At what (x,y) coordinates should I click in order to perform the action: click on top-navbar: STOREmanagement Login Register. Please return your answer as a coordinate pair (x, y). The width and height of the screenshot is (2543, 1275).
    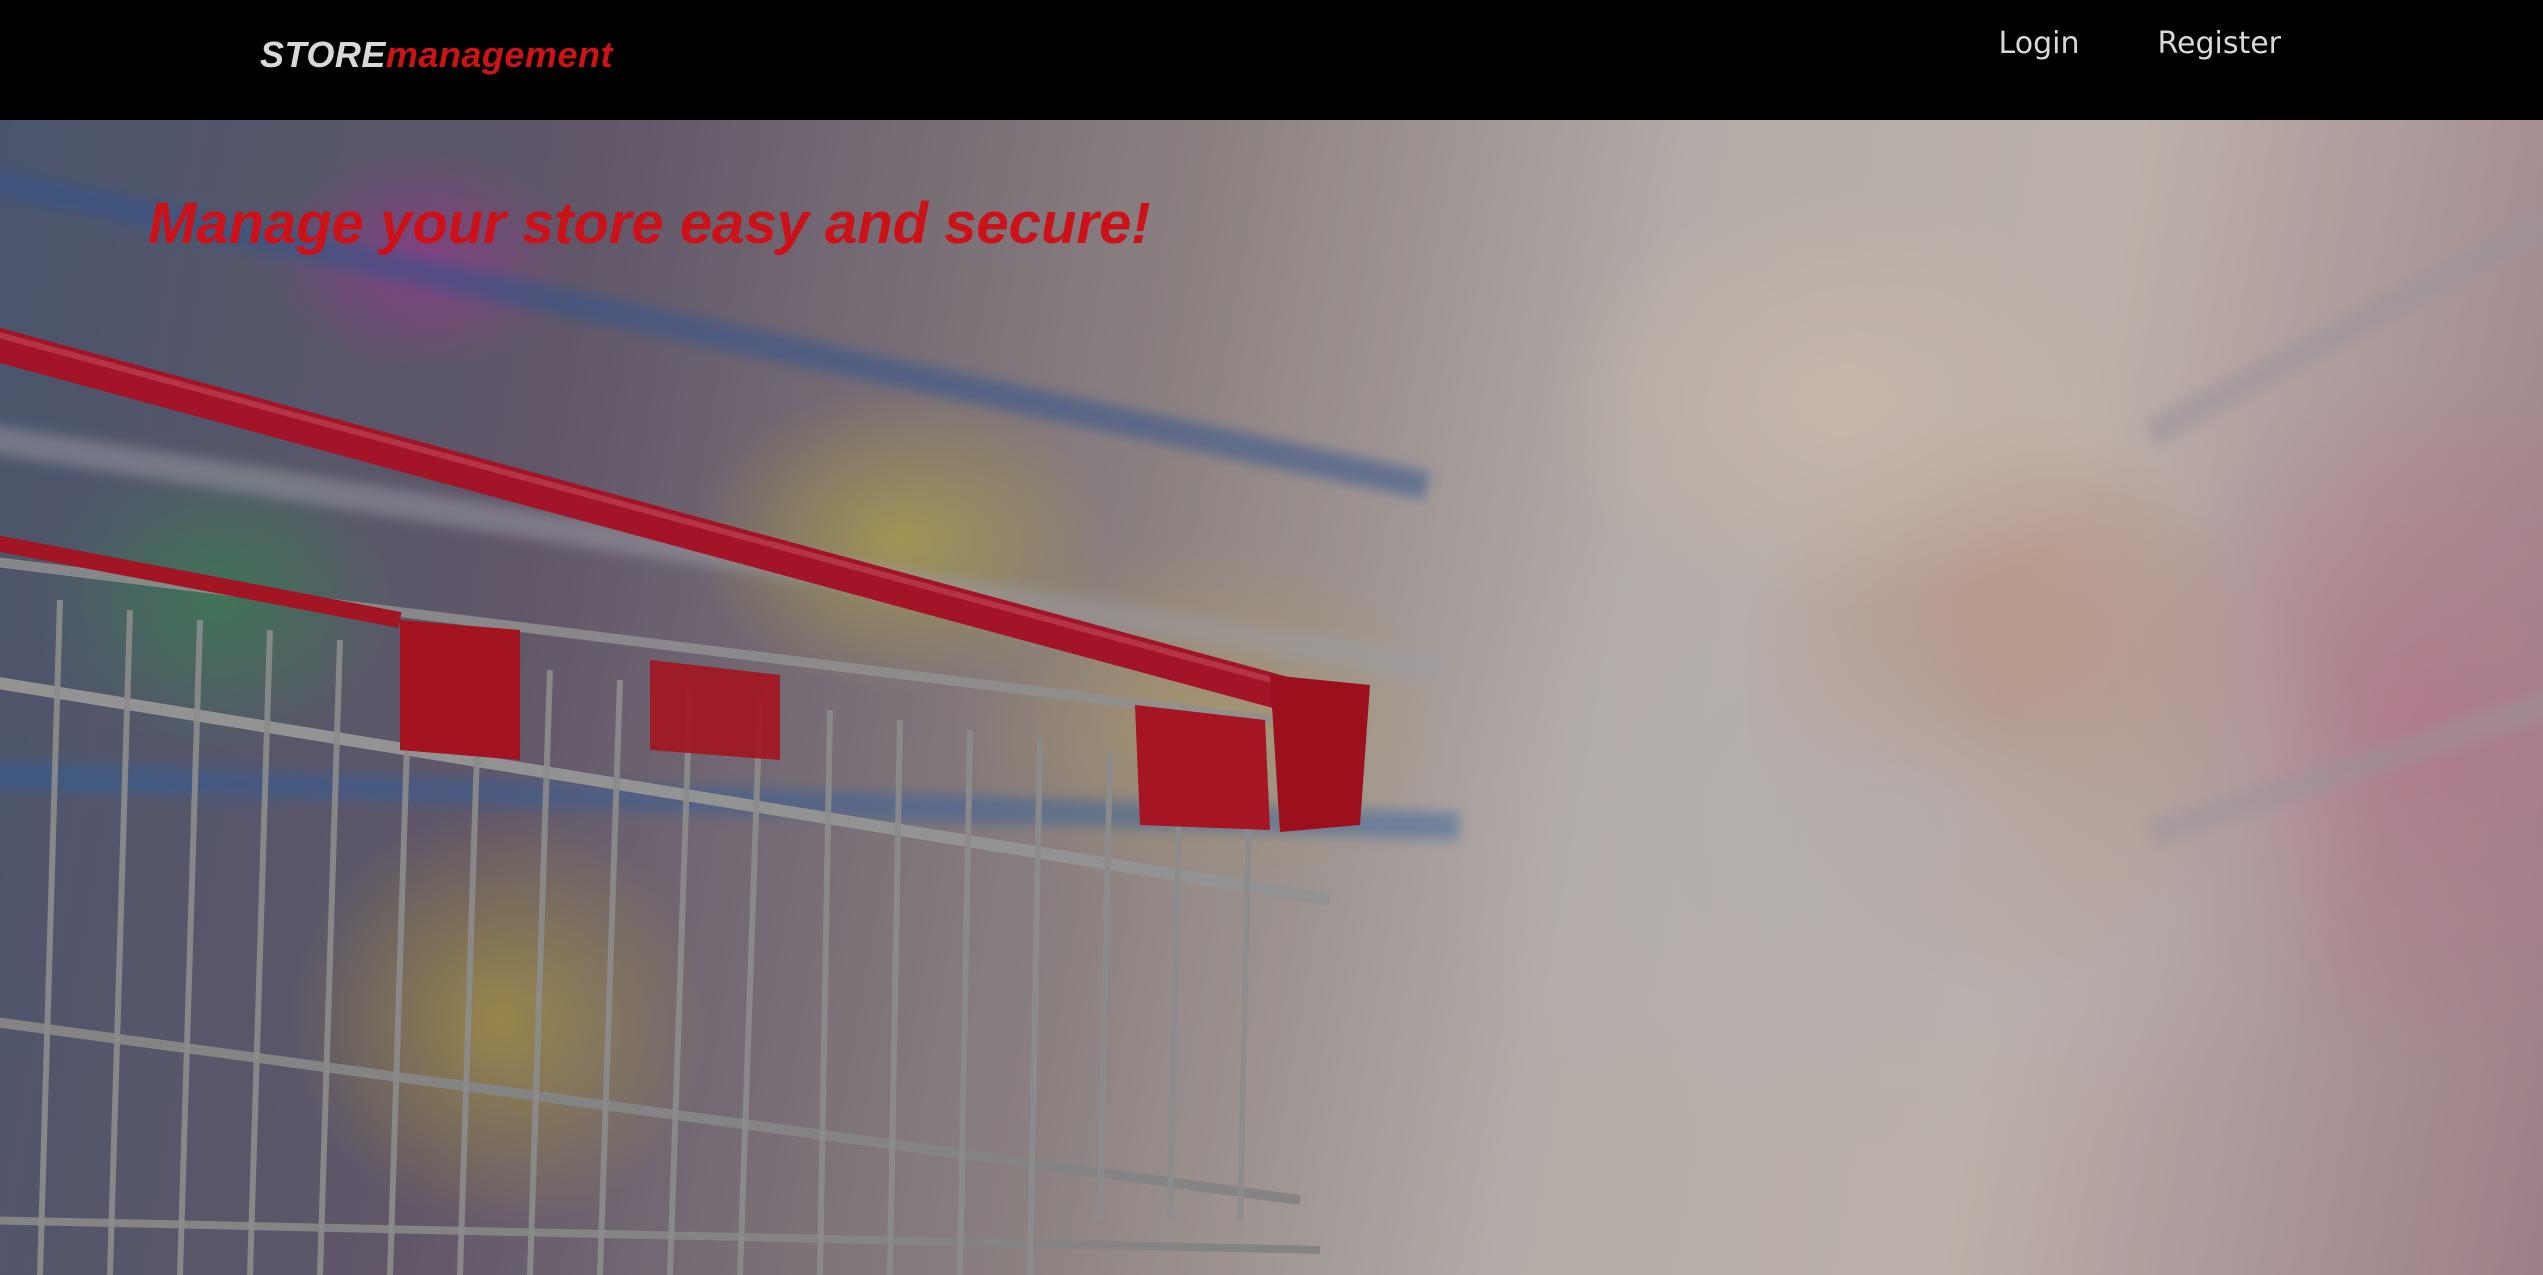
    Looking at the image, I should click on (1271, 60).